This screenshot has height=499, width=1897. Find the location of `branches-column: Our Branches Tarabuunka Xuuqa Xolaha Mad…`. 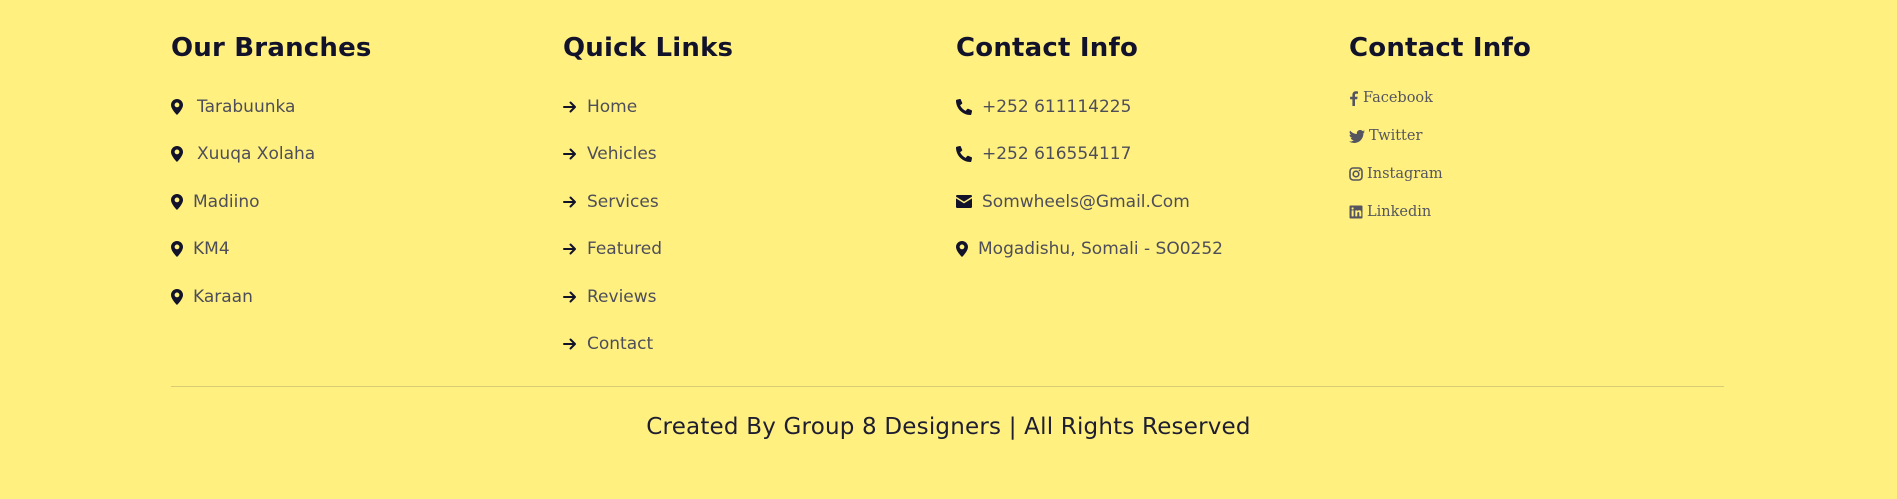

branches-column: Our Branches Tarabuunka Xuuqa Xolaha Mad… is located at coordinates (361, 180).